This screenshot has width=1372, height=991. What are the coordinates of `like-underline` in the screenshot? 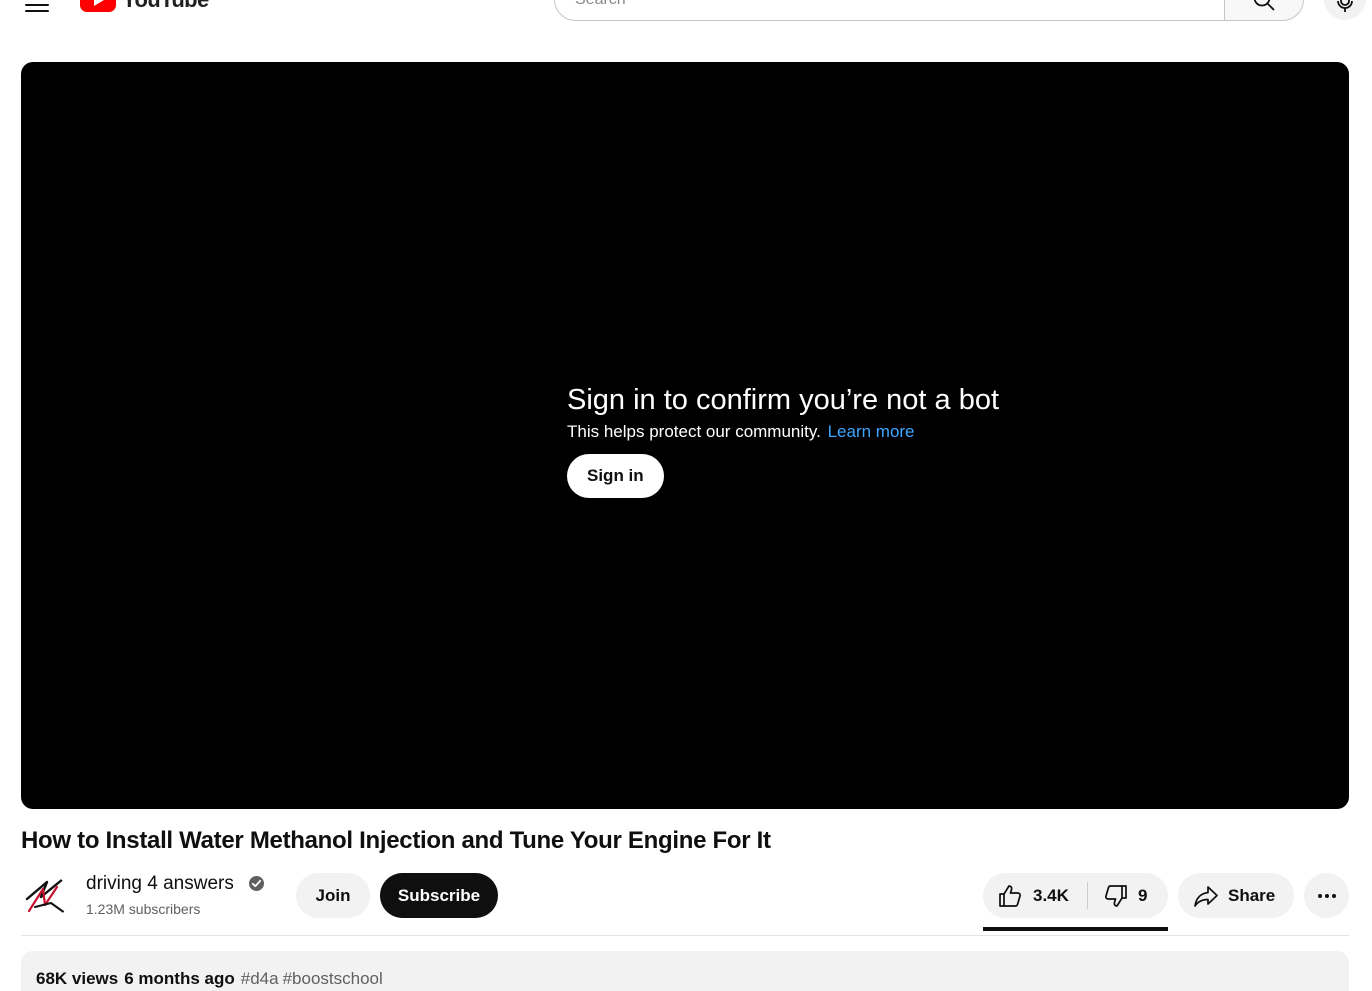 It's located at (1075, 929).